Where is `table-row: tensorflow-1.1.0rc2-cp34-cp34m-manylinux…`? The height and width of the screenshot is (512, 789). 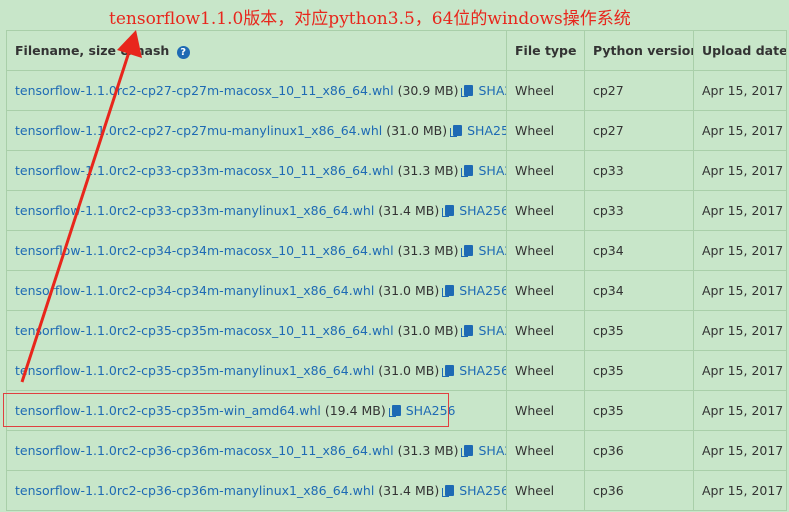 table-row: tensorflow-1.1.0rc2-cp34-cp34m-manylinux… is located at coordinates (396, 290).